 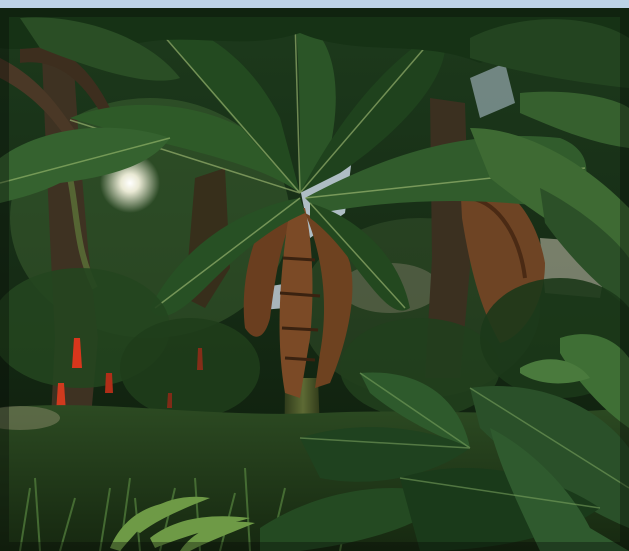 What do you see at coordinates (314, 4) in the screenshot?
I see `window-title-bar` at bounding box center [314, 4].